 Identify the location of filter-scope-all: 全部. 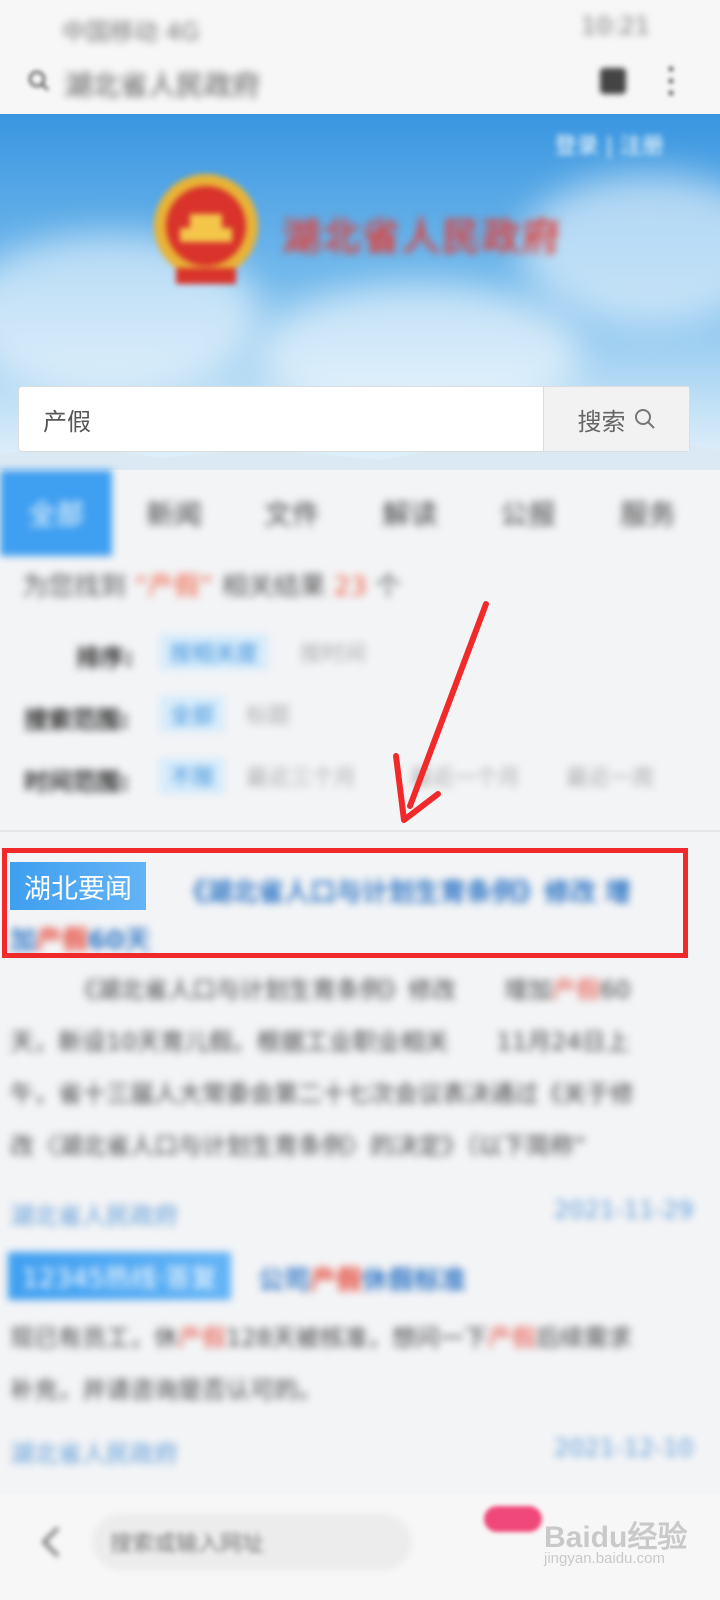
(192, 714).